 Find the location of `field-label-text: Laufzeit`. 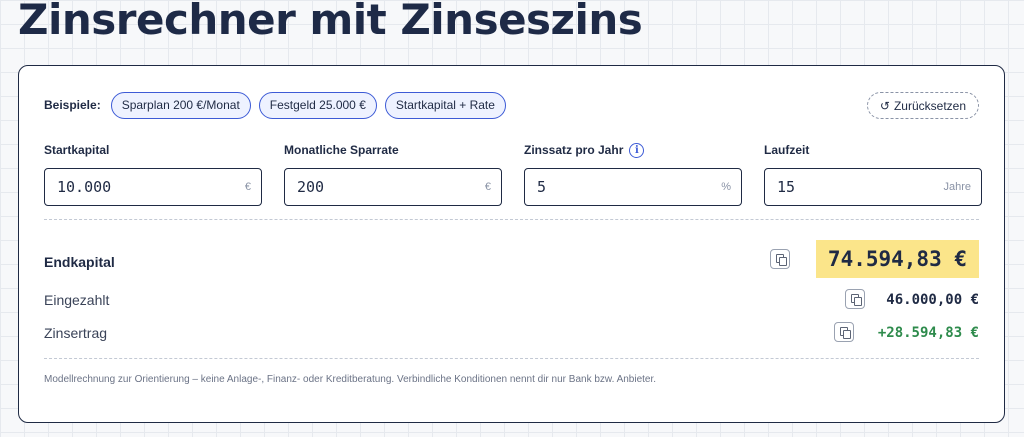

field-label-text: Laufzeit is located at coordinates (787, 150).